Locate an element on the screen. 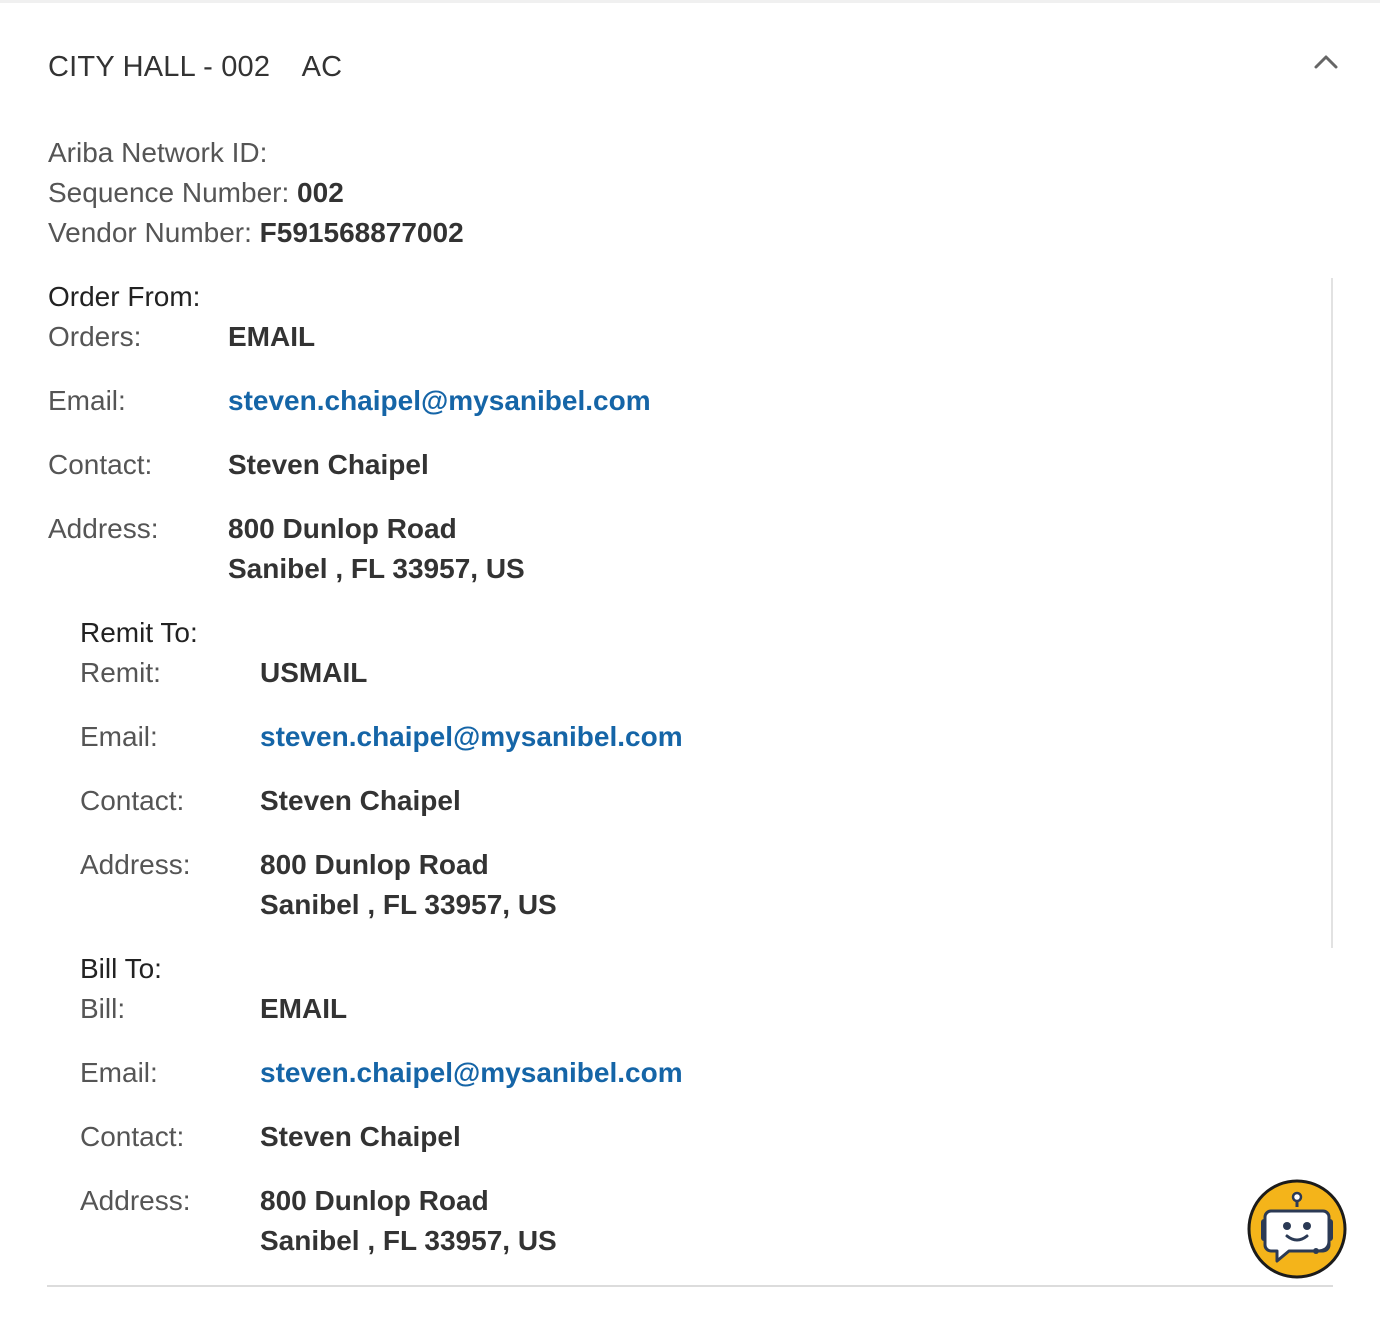 The width and height of the screenshot is (1380, 1325). remit-email-link: steven.chaipel@mysanibel.com is located at coordinates (471, 737).